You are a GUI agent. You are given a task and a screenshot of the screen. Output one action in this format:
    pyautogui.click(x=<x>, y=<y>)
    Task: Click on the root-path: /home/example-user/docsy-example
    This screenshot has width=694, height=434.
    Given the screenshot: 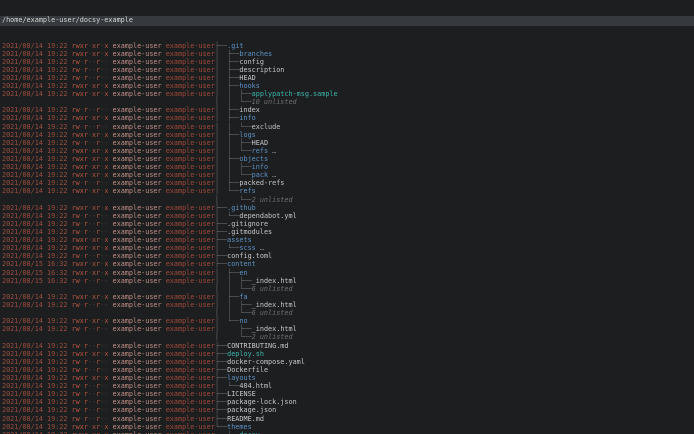 What is the action you would take?
    pyautogui.click(x=67, y=20)
    